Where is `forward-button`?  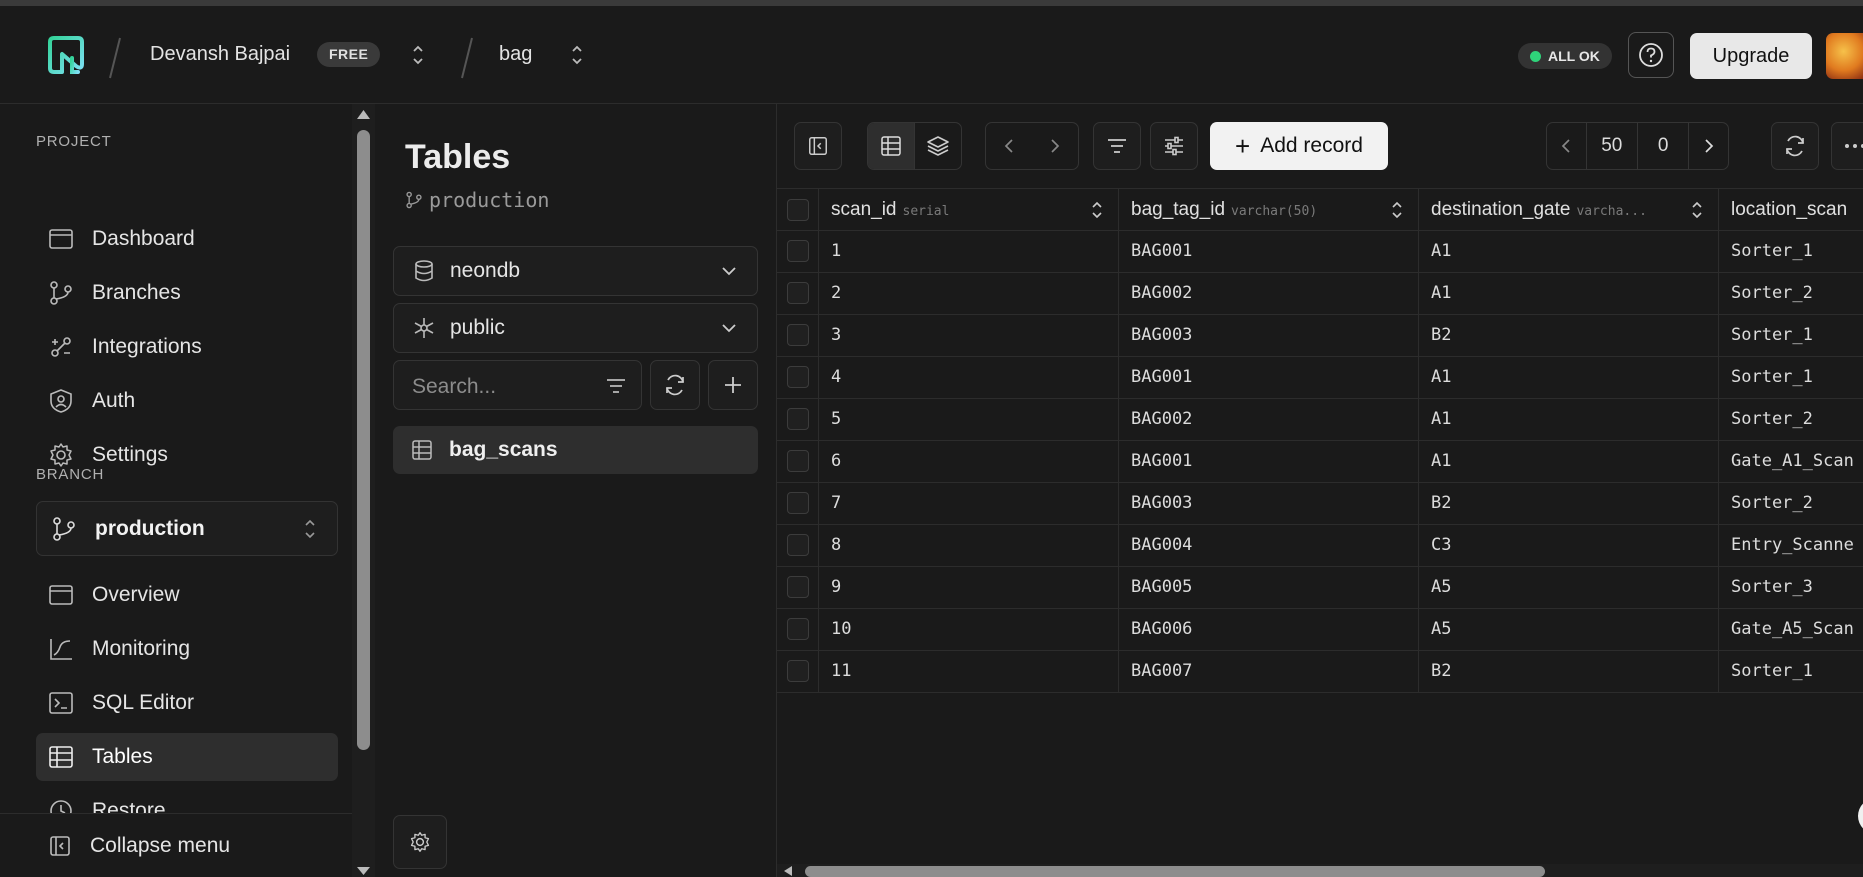
forward-button is located at coordinates (1055, 146).